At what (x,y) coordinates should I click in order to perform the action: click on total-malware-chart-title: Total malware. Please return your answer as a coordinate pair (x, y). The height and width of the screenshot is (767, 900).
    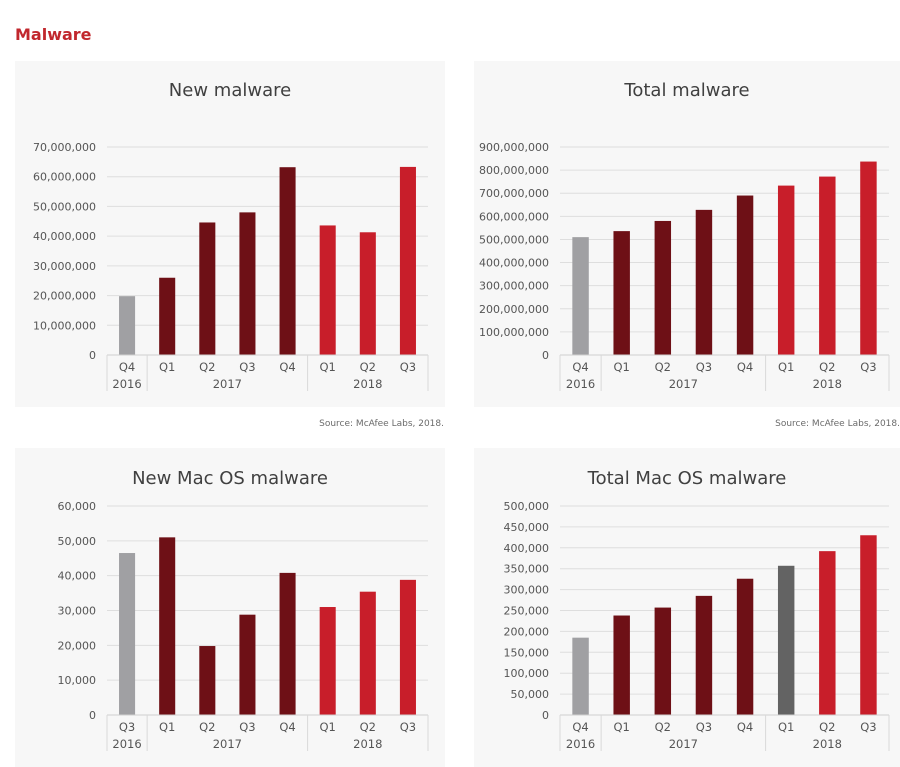
    Looking at the image, I should click on (686, 90).